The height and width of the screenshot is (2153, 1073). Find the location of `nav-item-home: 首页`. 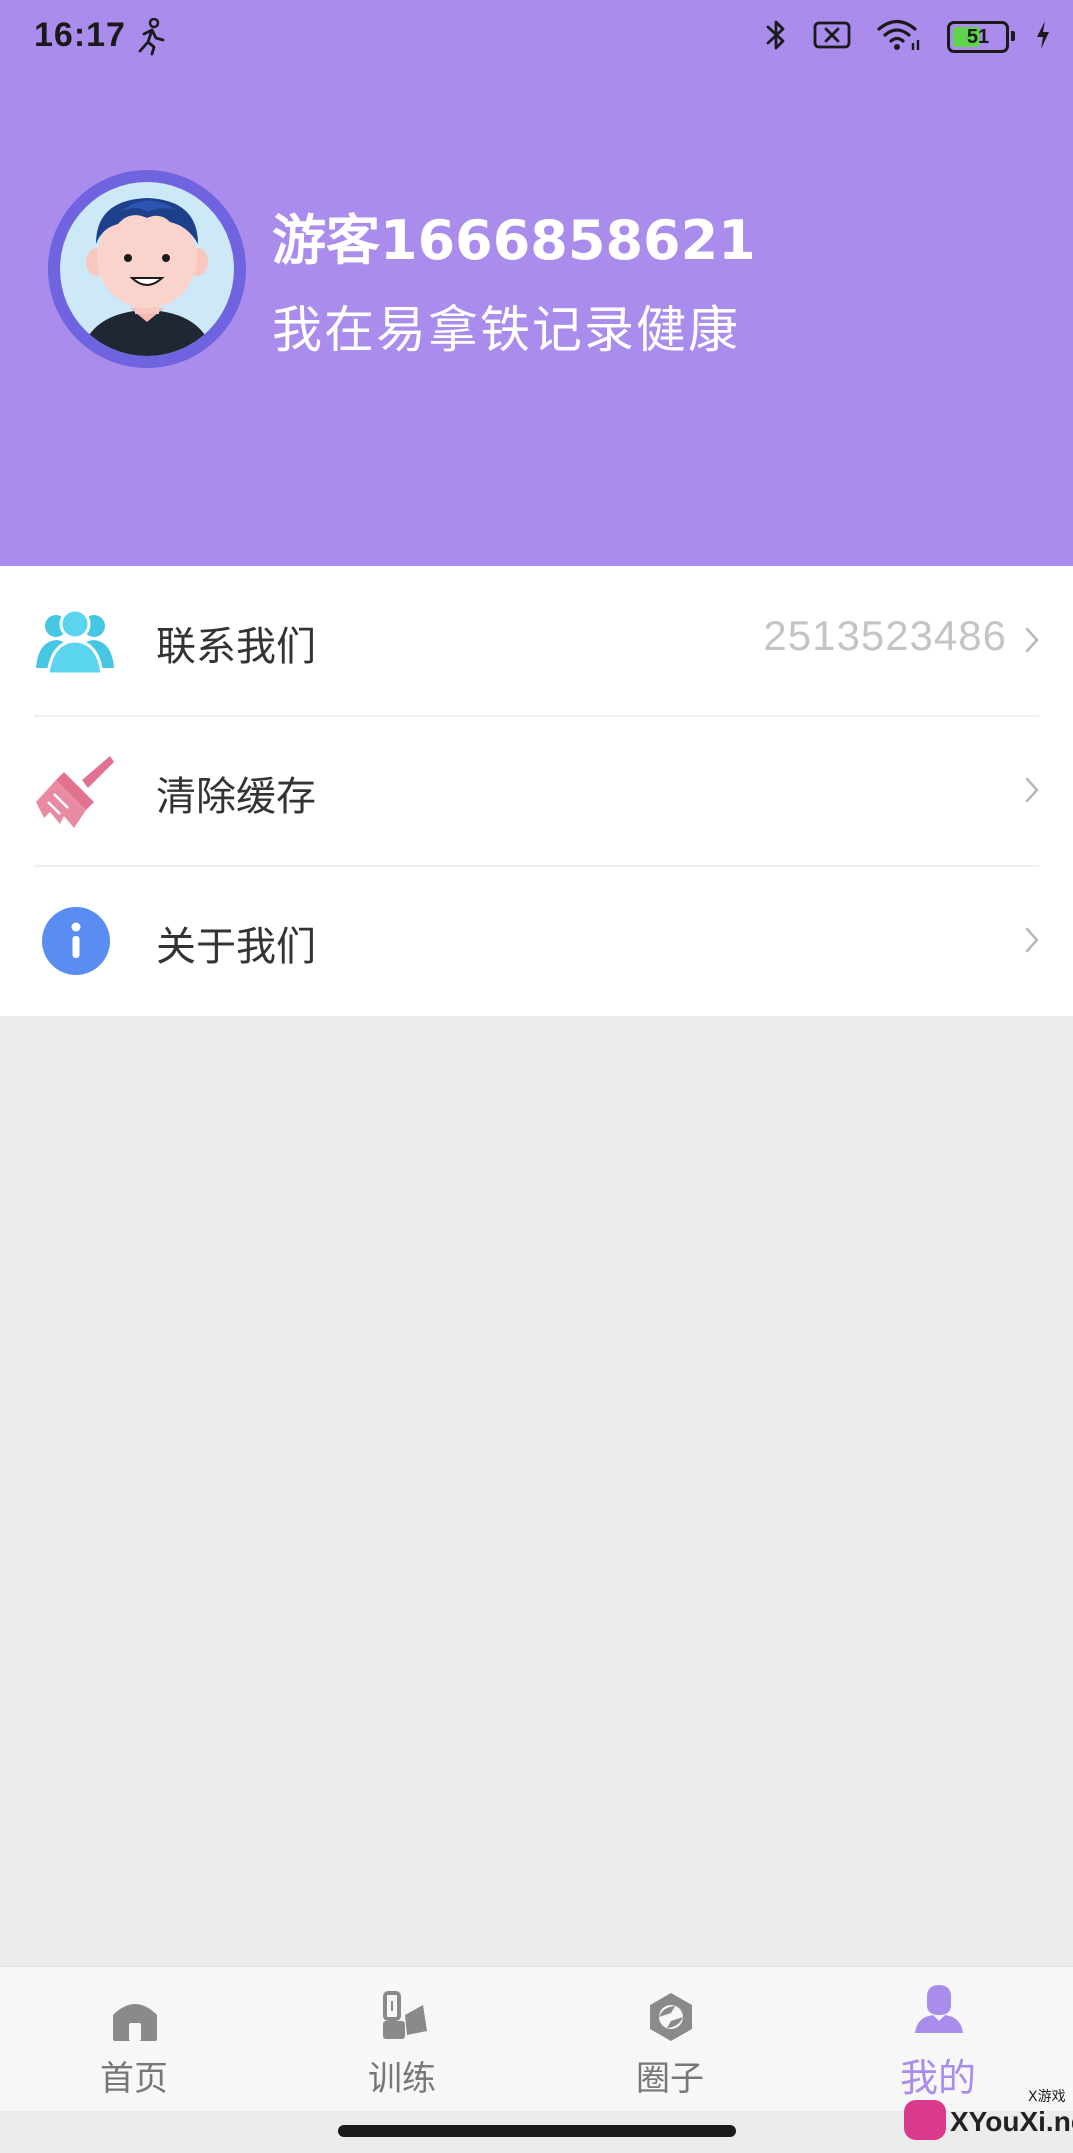

nav-item-home: 首页 is located at coordinates (134, 2039).